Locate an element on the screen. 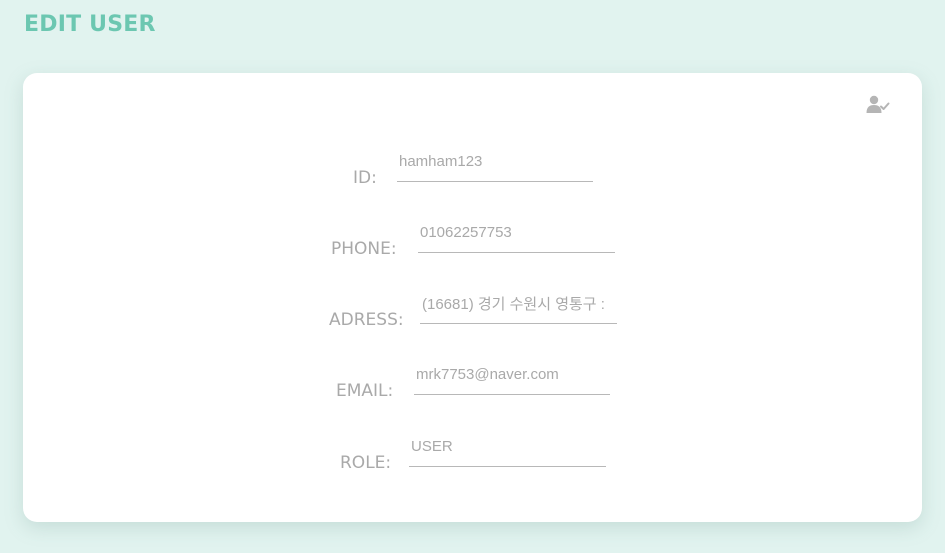 Image resolution: width=945 pixels, height=553 pixels. form-row-id: ID: is located at coordinates (472, 166).